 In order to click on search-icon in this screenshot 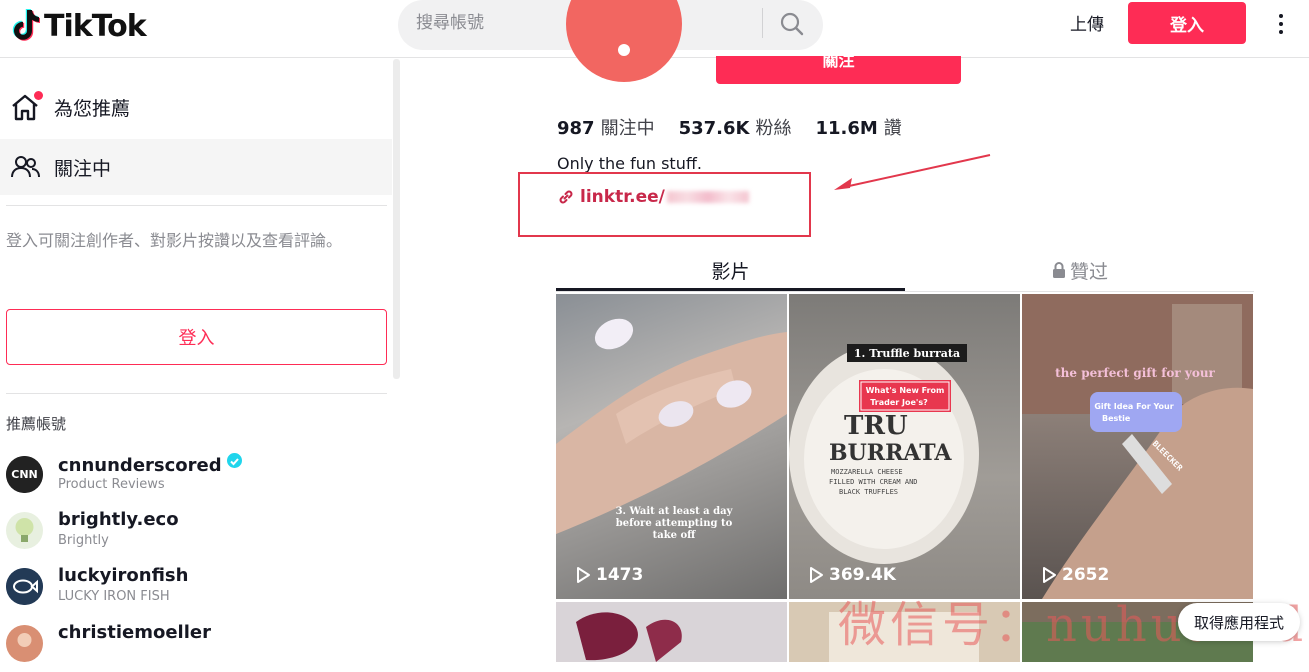, I will do `click(792, 24)`.